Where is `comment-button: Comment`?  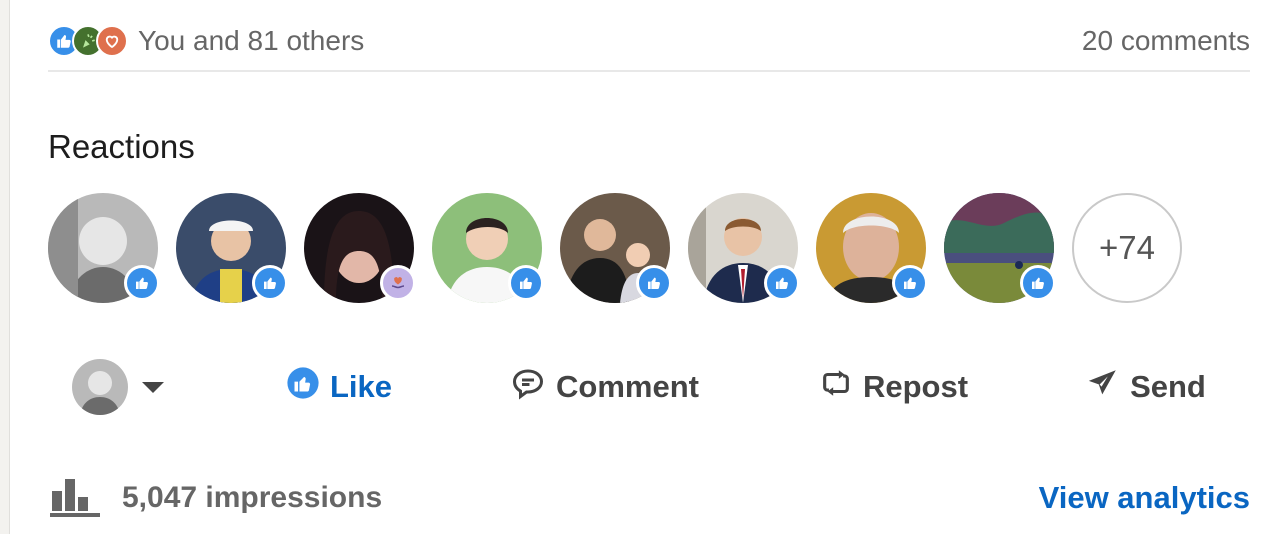 comment-button: Comment is located at coordinates (604, 387).